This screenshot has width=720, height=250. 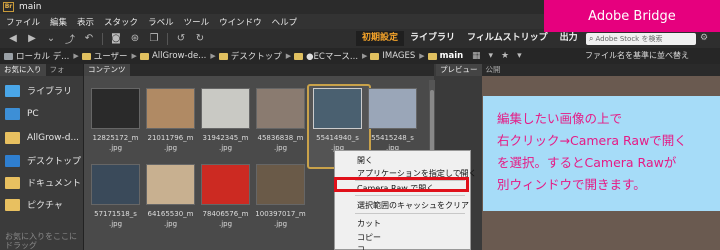 I want to click on thumbnail: 45836838_m .jpg, so click(x=280, y=120).